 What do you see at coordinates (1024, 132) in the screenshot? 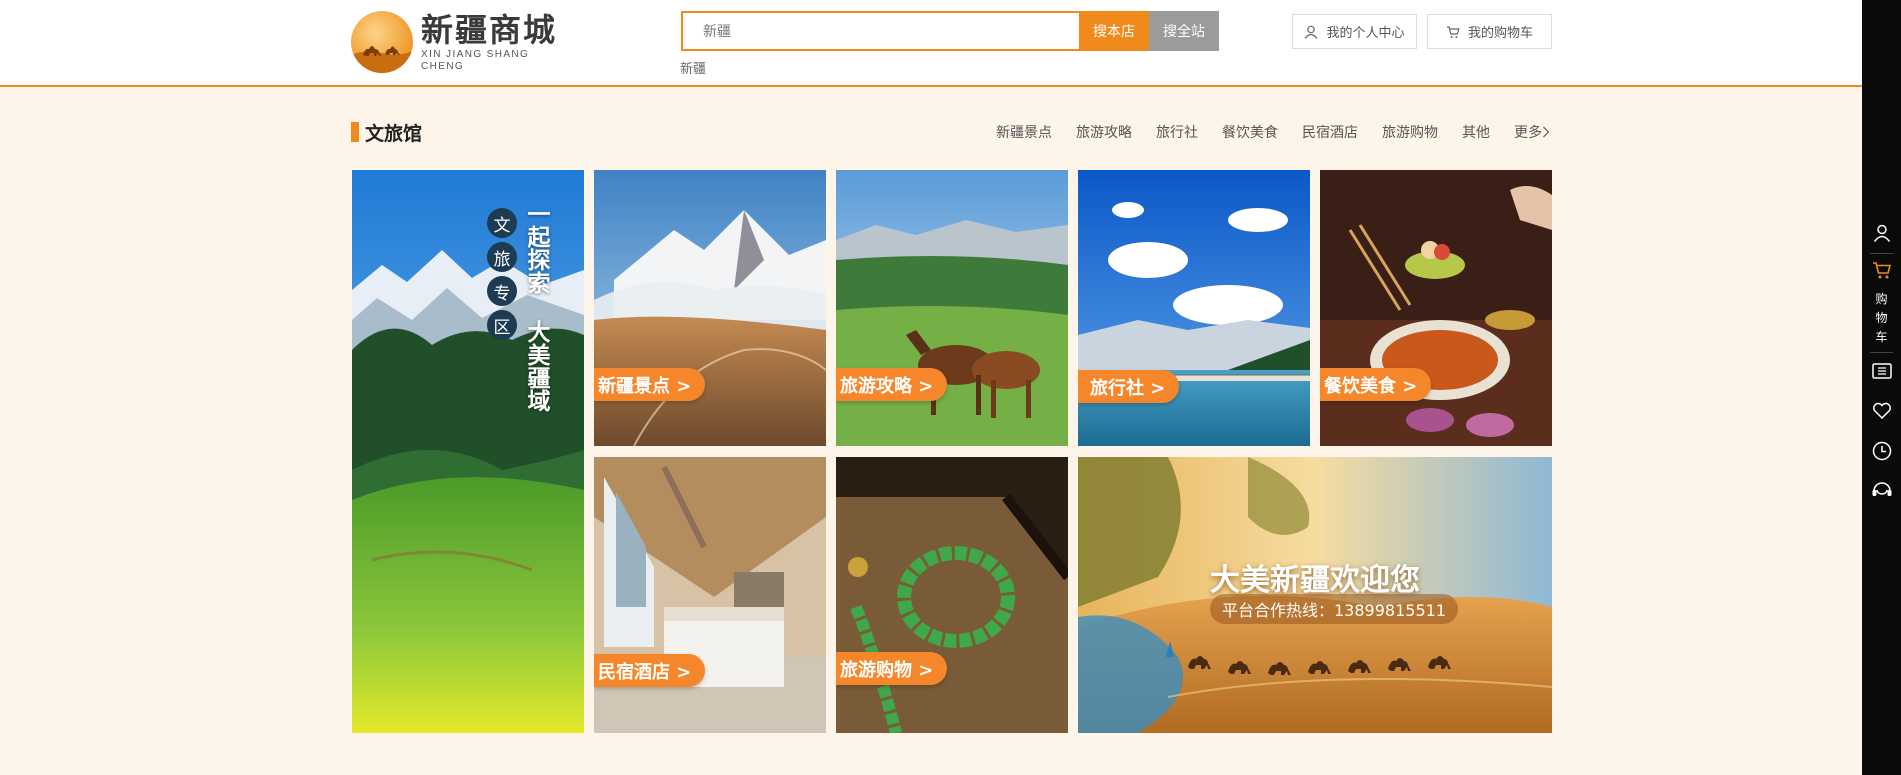
I see `nav-scenic: 新疆景点` at bounding box center [1024, 132].